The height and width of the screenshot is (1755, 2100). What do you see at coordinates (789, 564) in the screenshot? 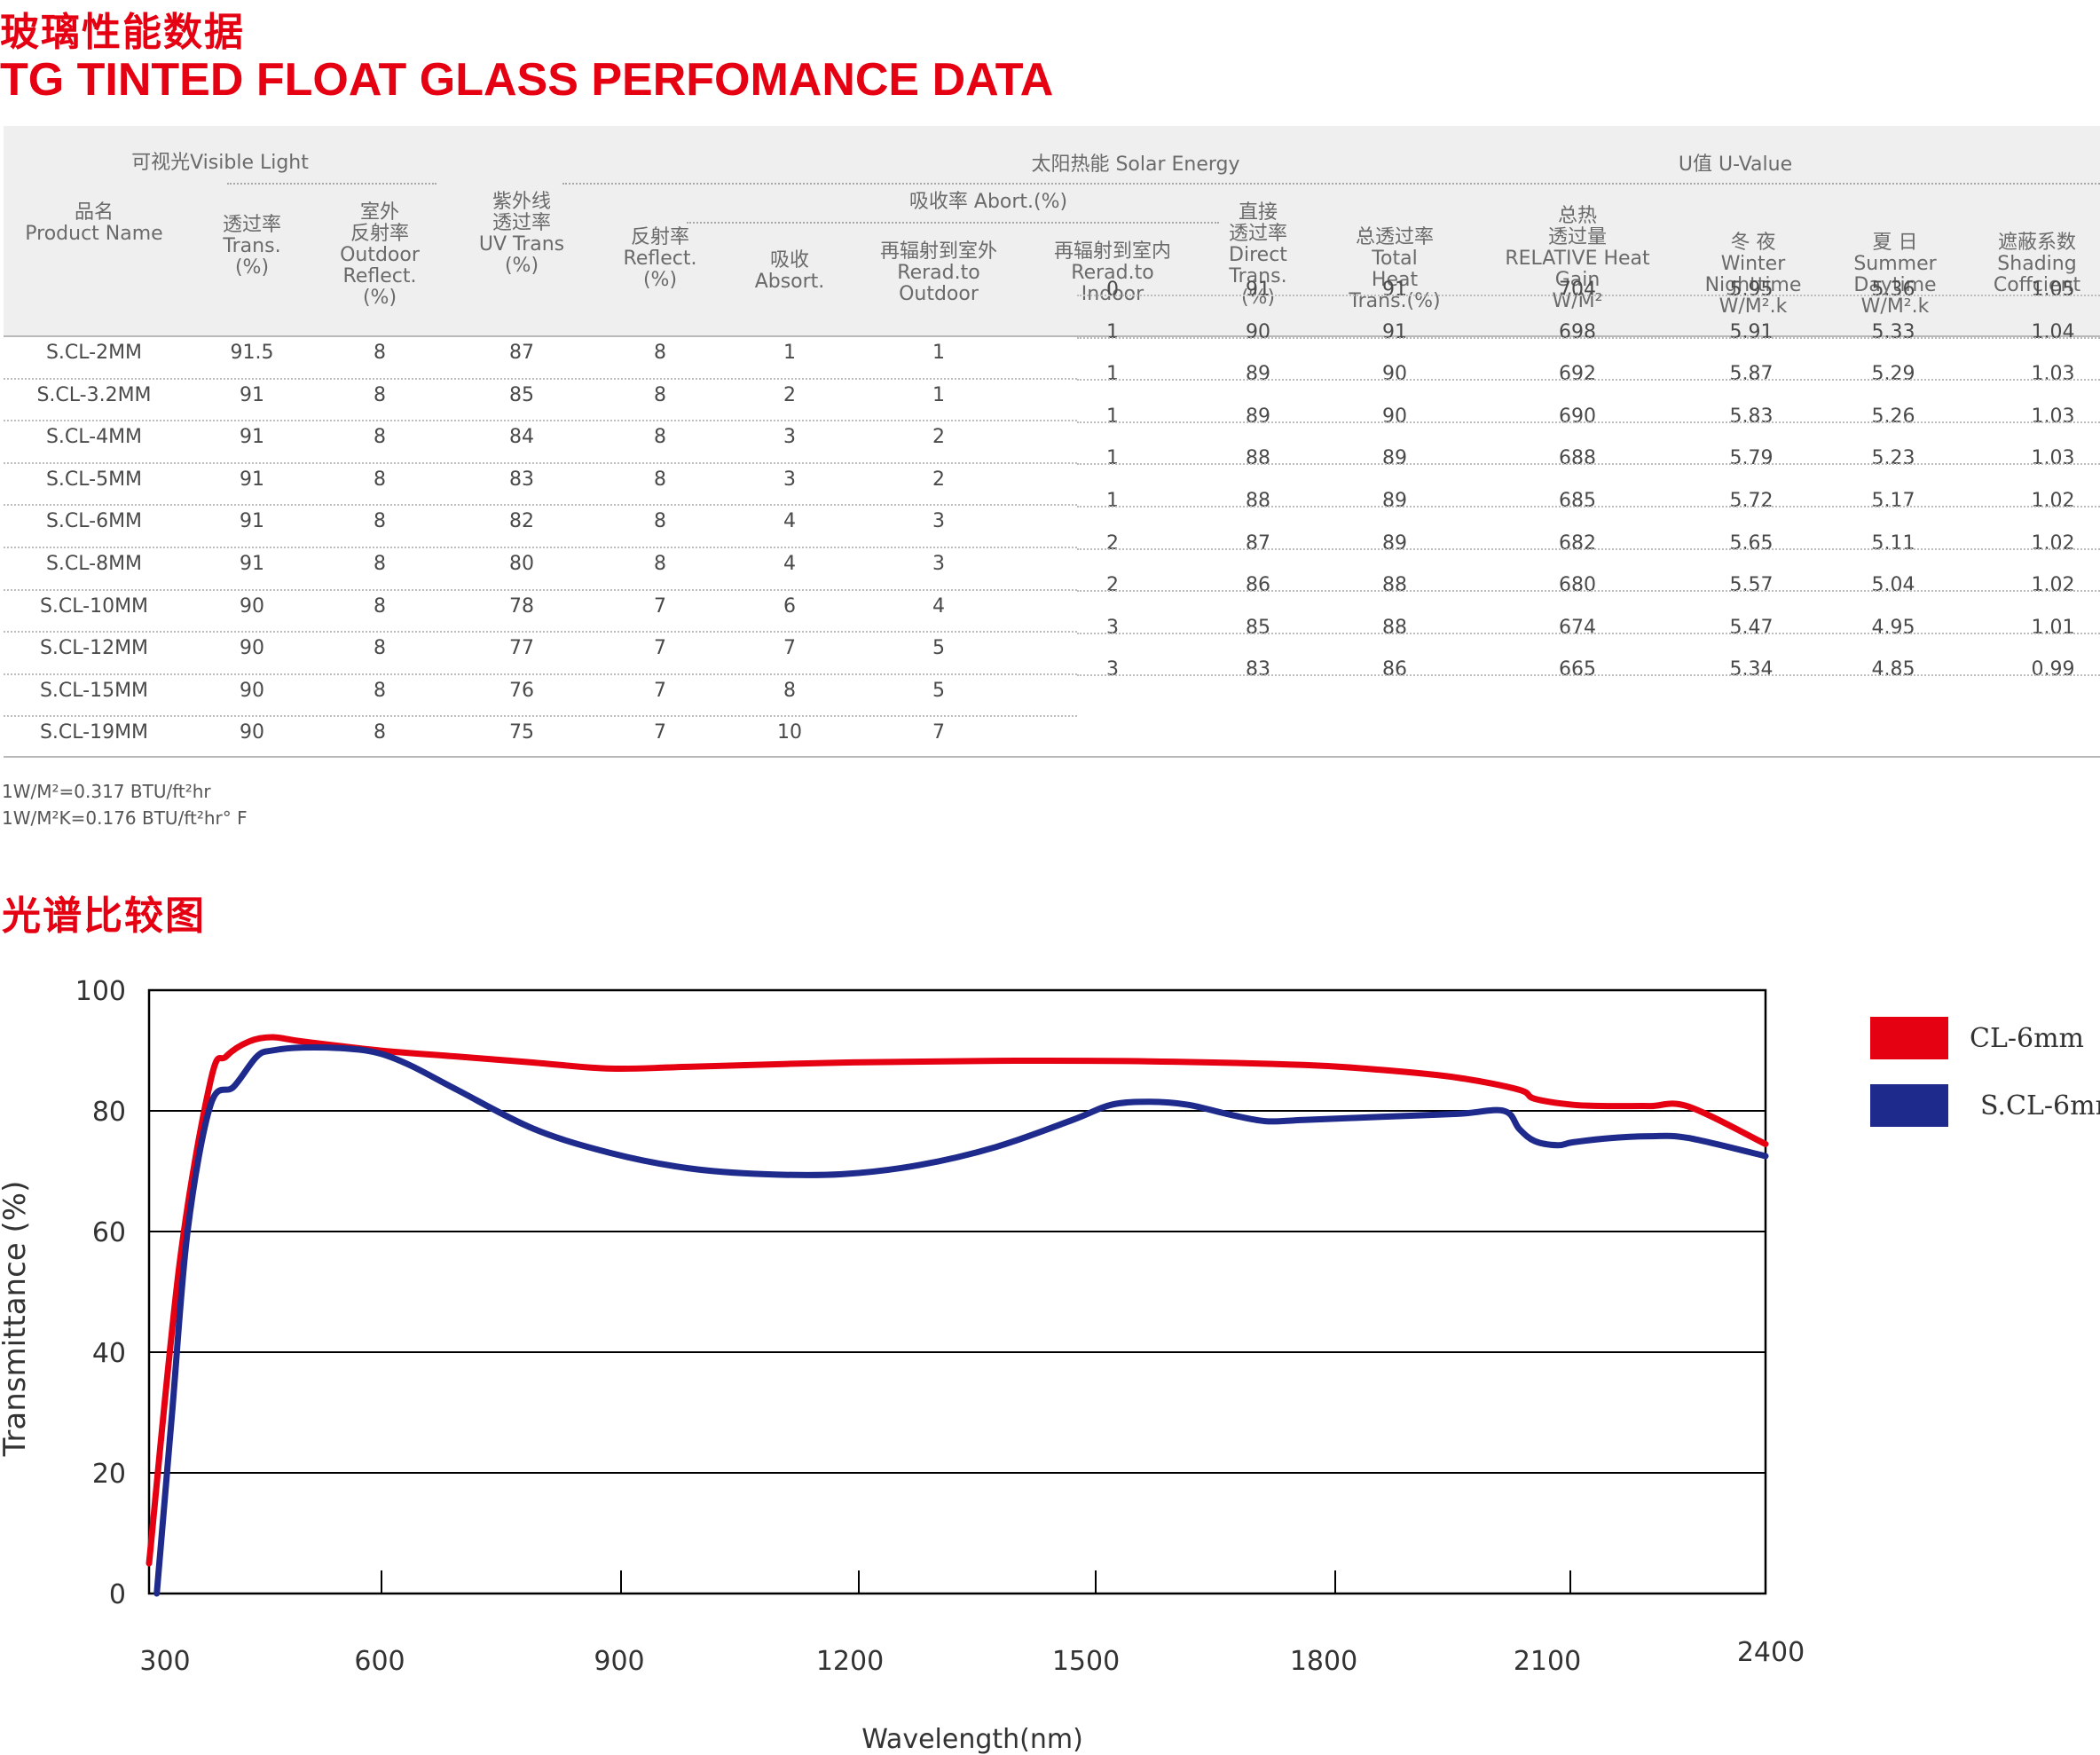
I see `cell-absorb: 4` at bounding box center [789, 564].